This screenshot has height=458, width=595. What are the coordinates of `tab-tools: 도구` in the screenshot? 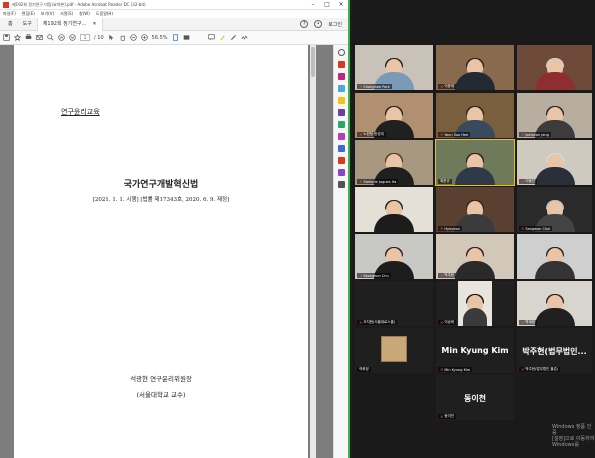 It's located at (27, 24).